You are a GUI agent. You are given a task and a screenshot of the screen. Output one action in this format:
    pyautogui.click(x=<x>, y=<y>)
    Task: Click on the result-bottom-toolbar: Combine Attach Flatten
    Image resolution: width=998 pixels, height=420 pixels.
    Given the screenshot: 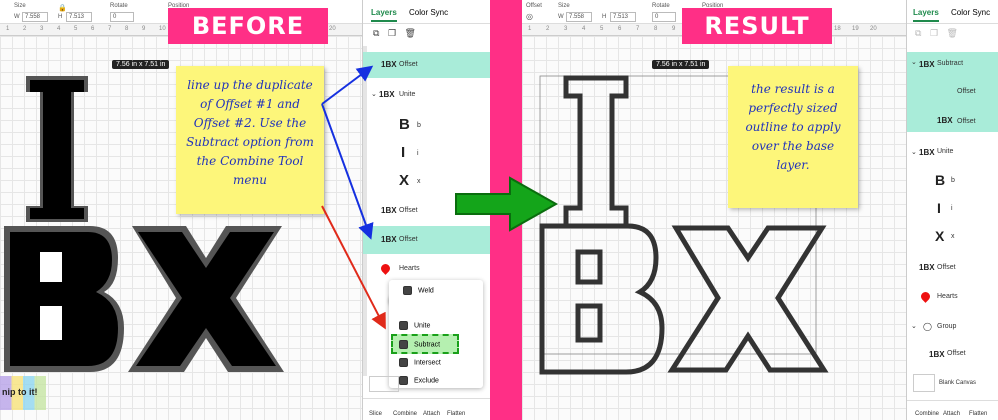 What is the action you would take?
    pyautogui.click(x=952, y=410)
    